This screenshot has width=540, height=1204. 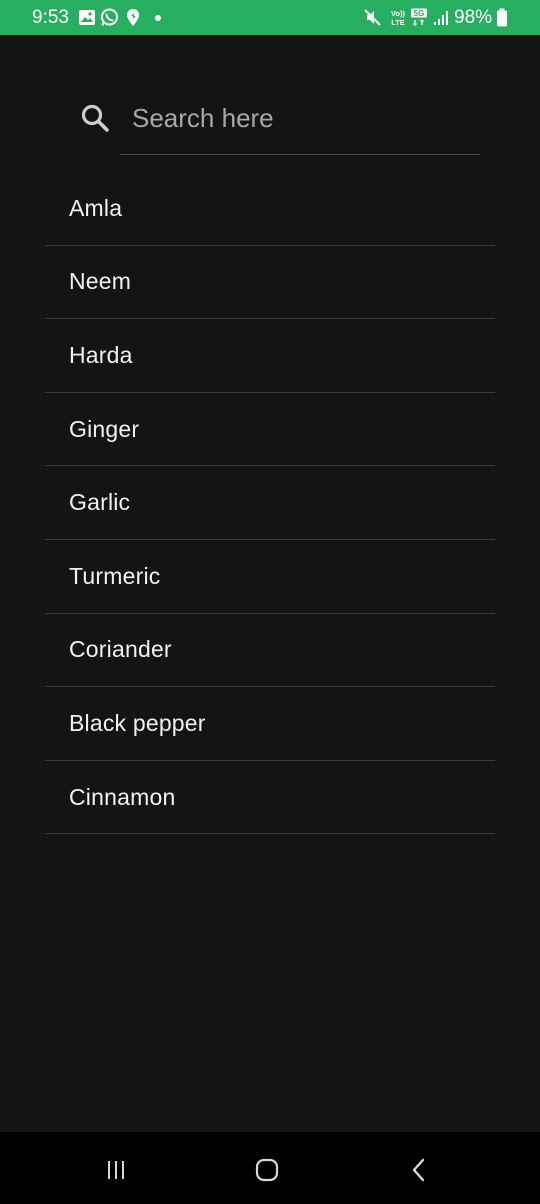 I want to click on recents-button, so click(x=116, y=1170).